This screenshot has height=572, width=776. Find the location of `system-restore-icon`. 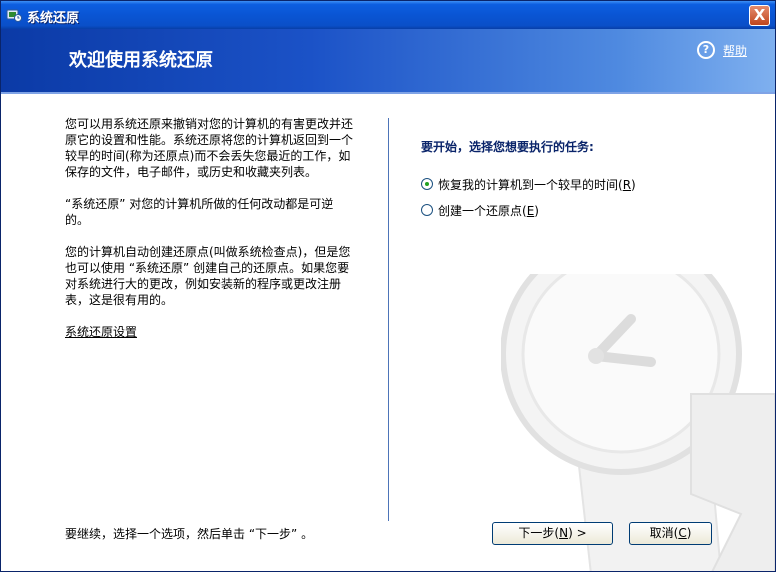

system-restore-icon is located at coordinates (14, 15).